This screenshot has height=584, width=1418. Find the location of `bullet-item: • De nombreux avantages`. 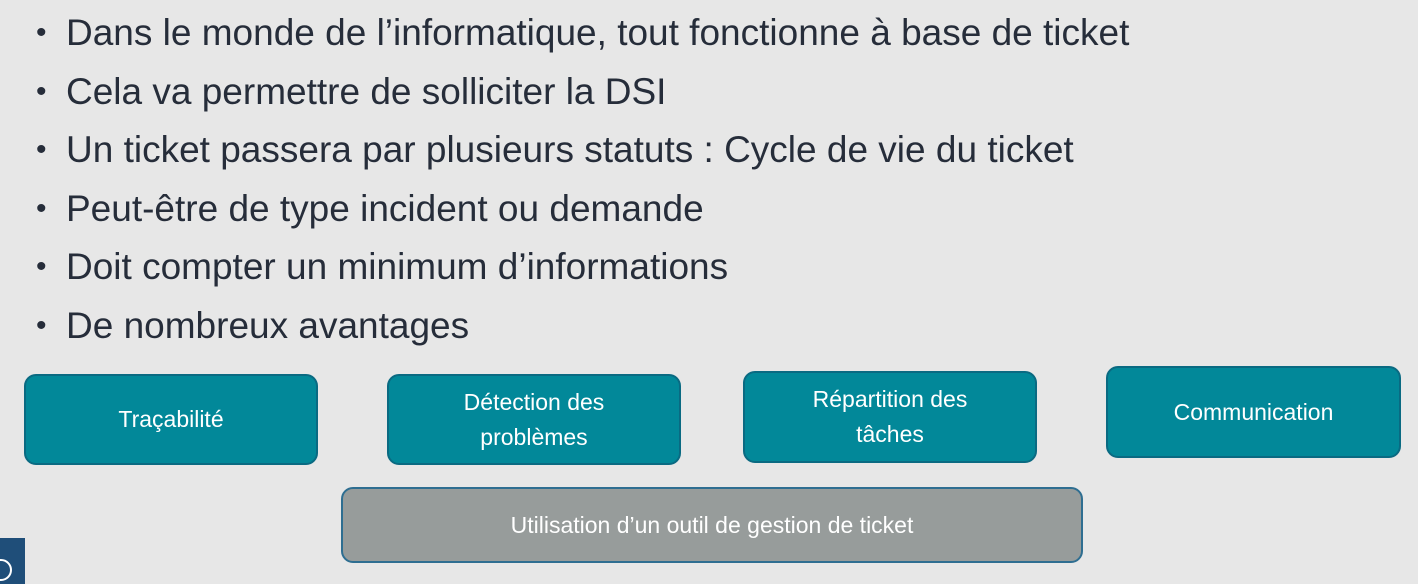

bullet-item: • De nombreux avantages is located at coordinates (579, 326).